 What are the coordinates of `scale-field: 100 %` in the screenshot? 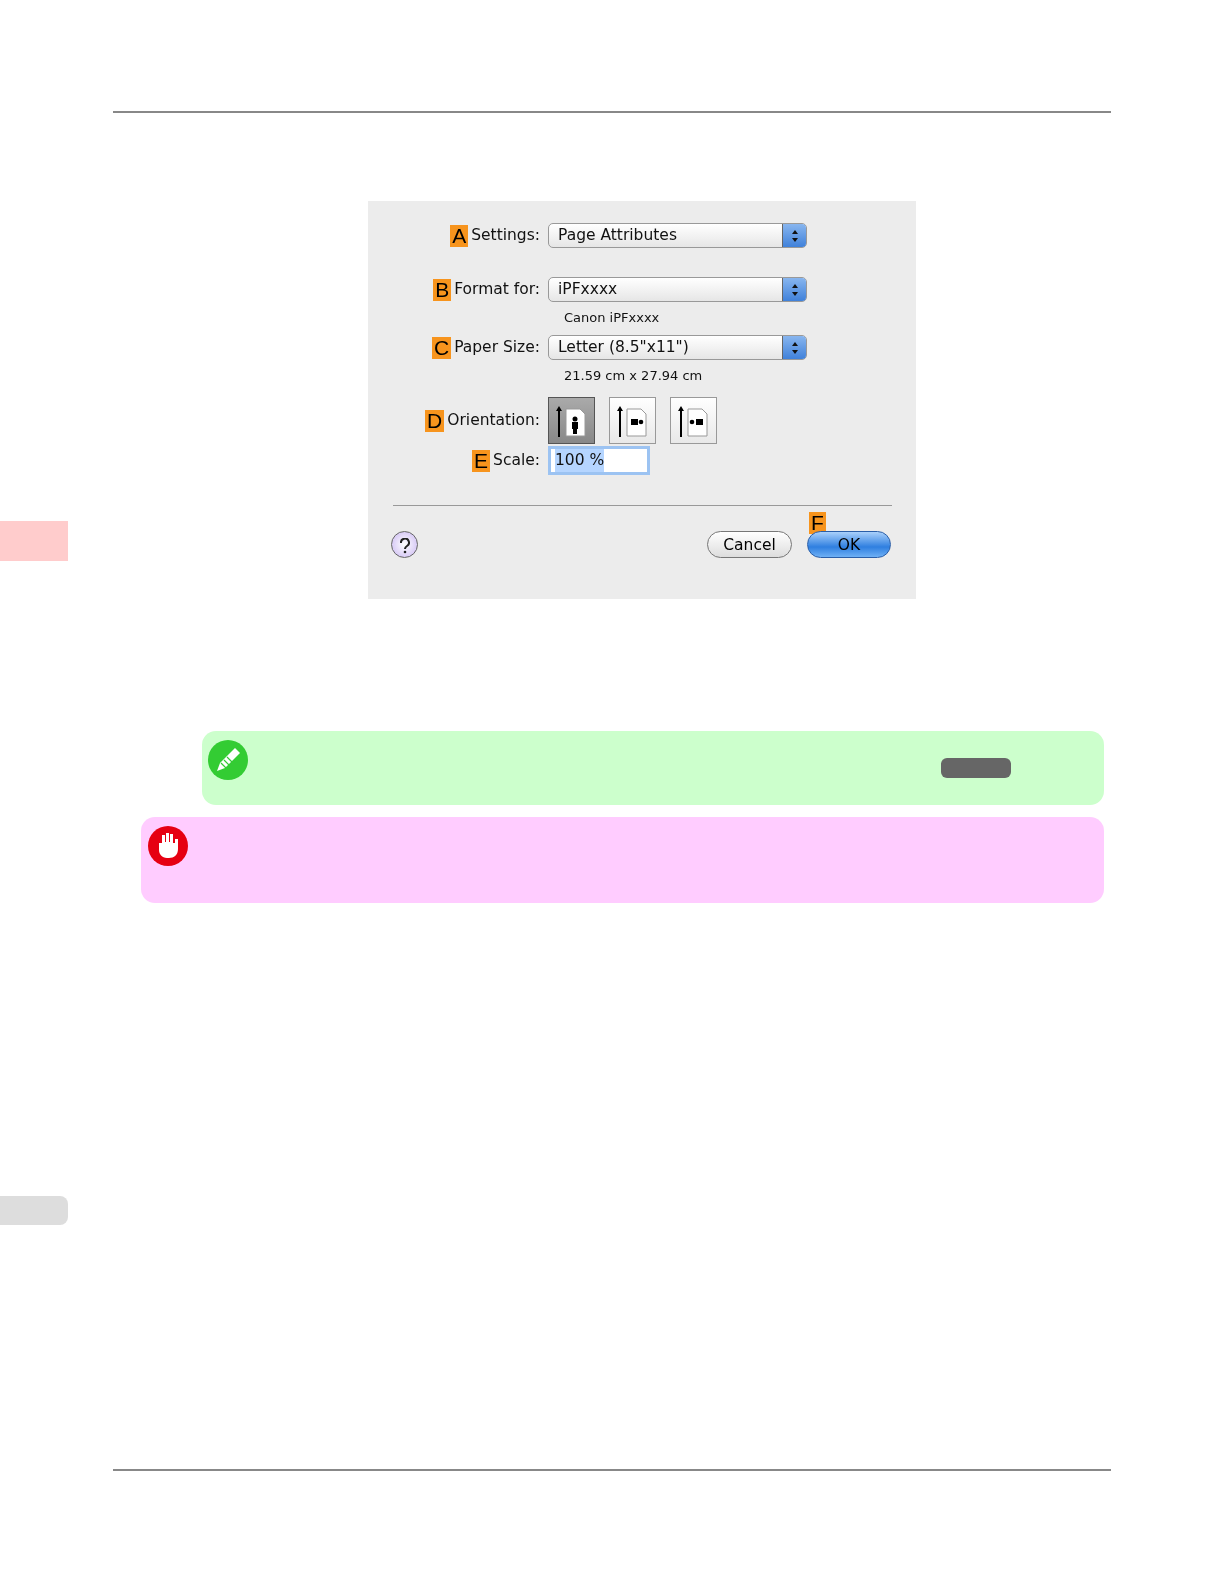 It's located at (599, 460).